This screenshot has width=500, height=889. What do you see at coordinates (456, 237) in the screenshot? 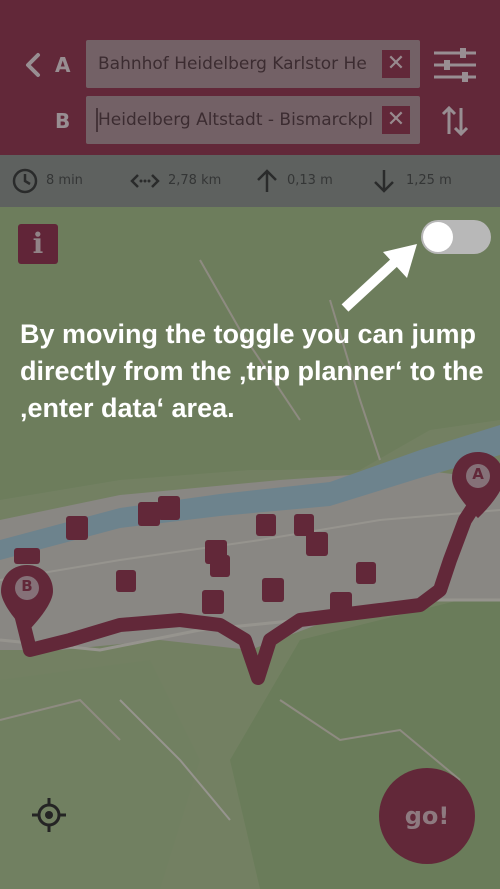
I see `mode-toggle` at bounding box center [456, 237].